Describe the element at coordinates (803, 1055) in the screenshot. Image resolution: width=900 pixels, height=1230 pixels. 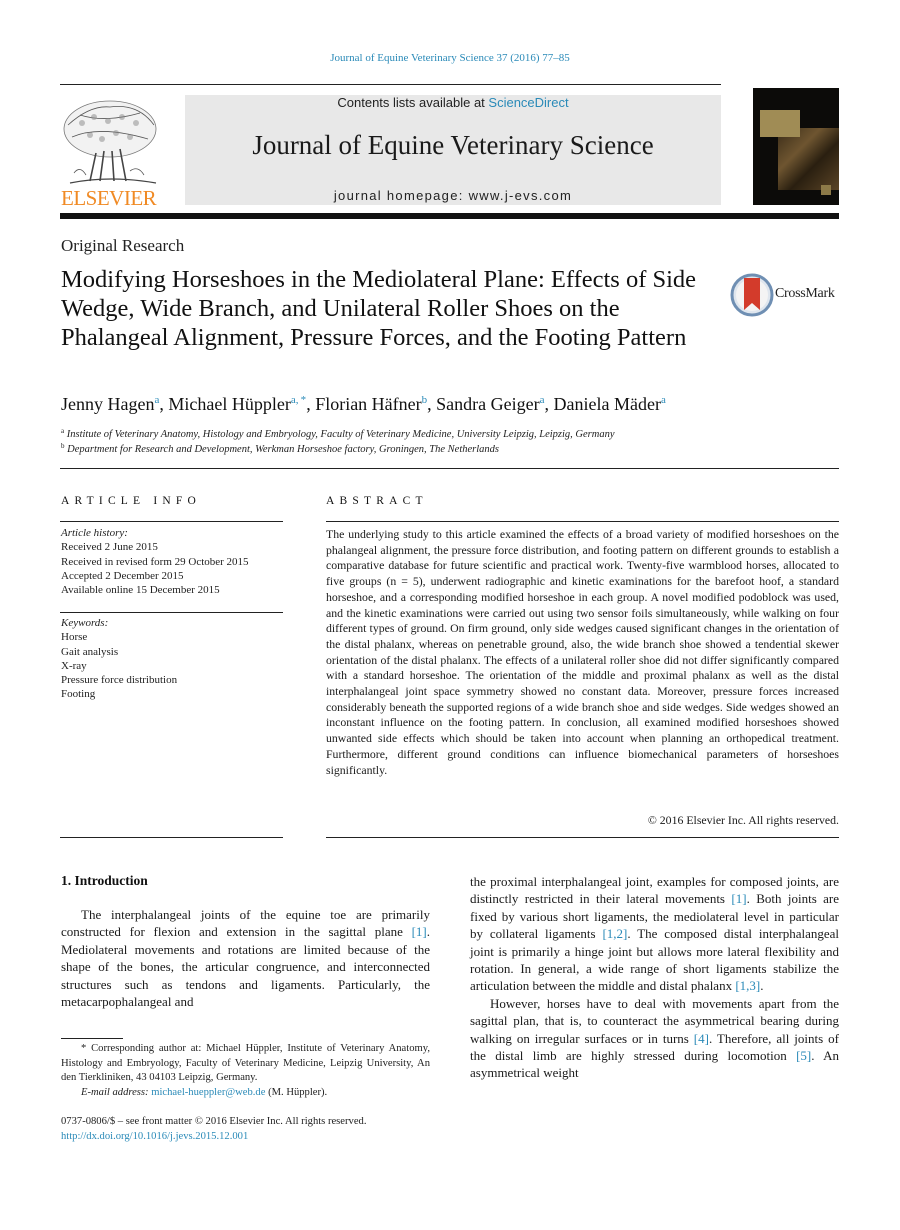
I see `citation-link: [5]` at that location.